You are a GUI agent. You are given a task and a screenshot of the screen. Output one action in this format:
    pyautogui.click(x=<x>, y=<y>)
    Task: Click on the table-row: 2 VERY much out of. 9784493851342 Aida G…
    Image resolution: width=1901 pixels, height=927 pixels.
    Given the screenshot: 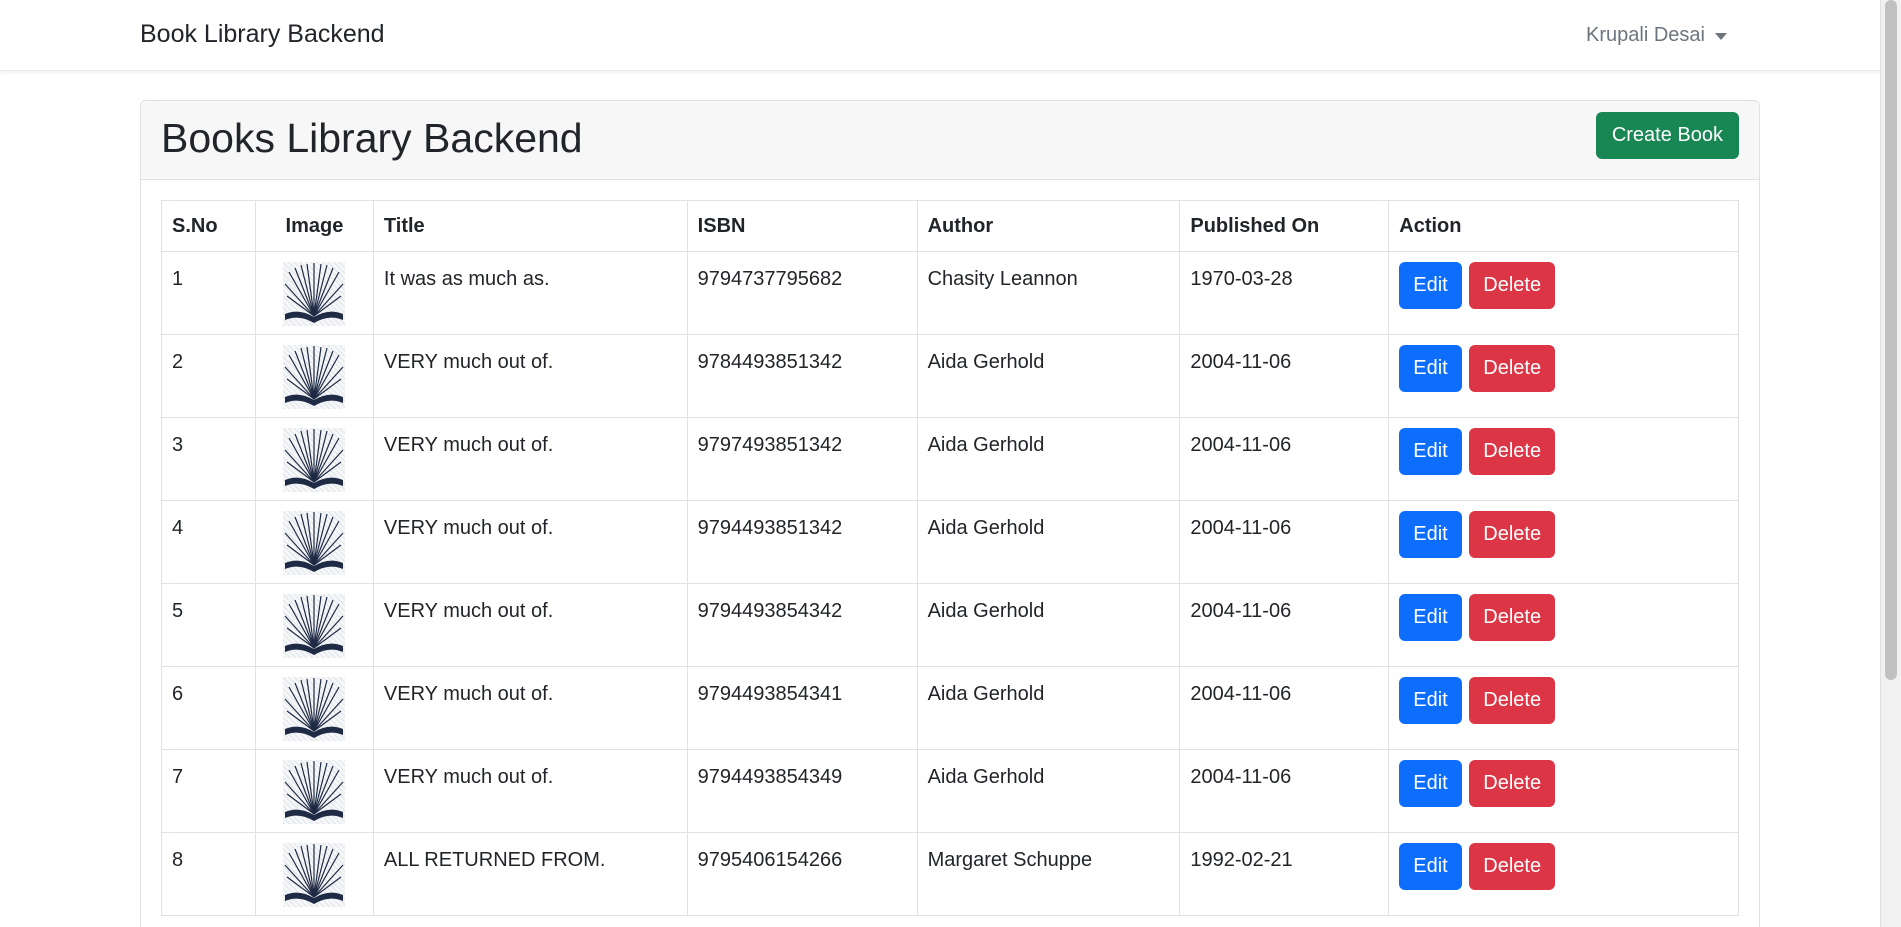 What is the action you would take?
    pyautogui.click(x=950, y=376)
    